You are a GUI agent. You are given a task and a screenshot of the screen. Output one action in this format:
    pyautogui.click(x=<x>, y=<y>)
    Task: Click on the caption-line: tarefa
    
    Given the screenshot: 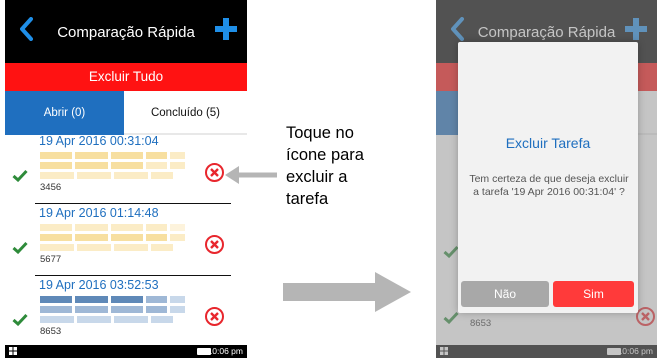 What is the action you would take?
    pyautogui.click(x=307, y=199)
    